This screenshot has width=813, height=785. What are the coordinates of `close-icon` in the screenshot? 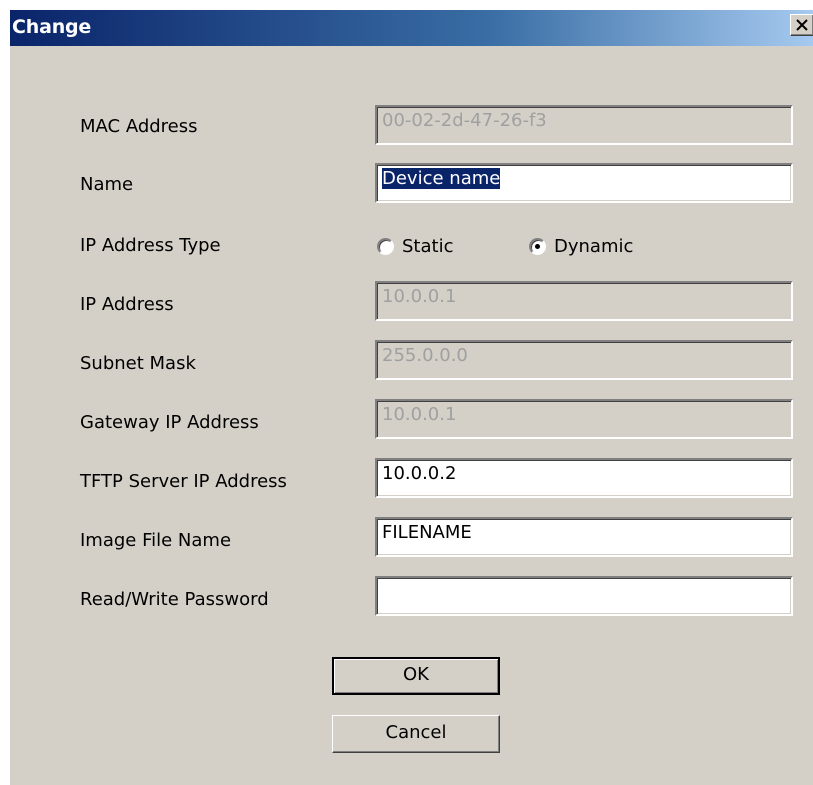 It's located at (802, 25).